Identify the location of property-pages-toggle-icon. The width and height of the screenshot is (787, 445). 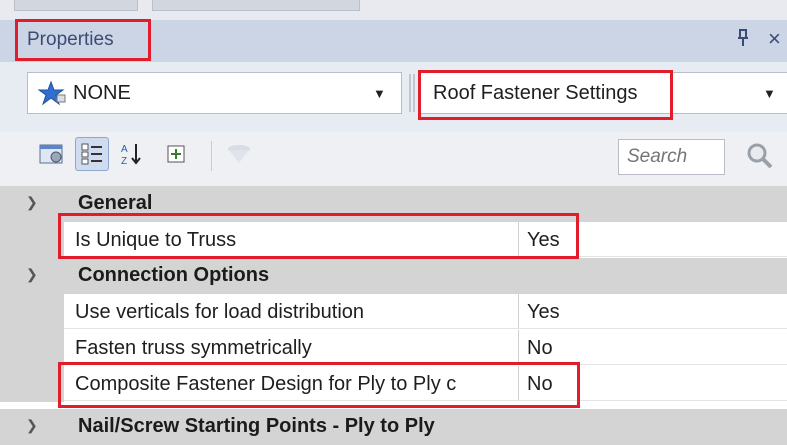
(176, 154).